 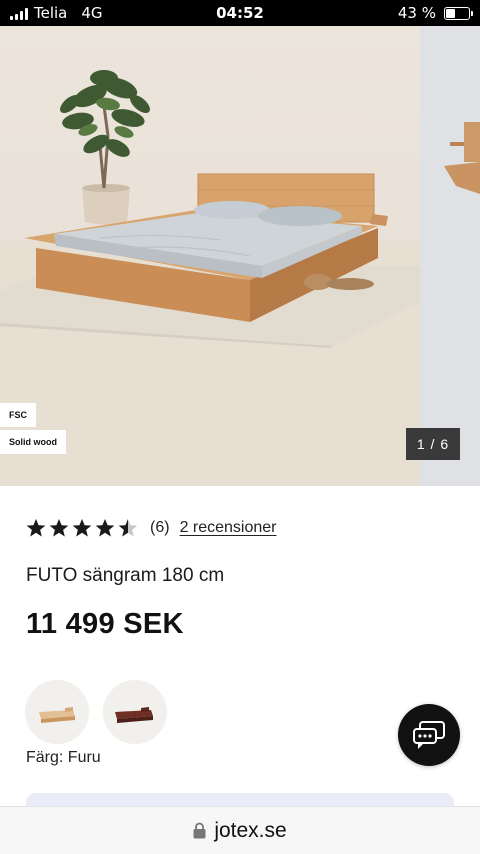 What do you see at coordinates (63, 757) in the screenshot?
I see `color-label: Färg: Furu` at bounding box center [63, 757].